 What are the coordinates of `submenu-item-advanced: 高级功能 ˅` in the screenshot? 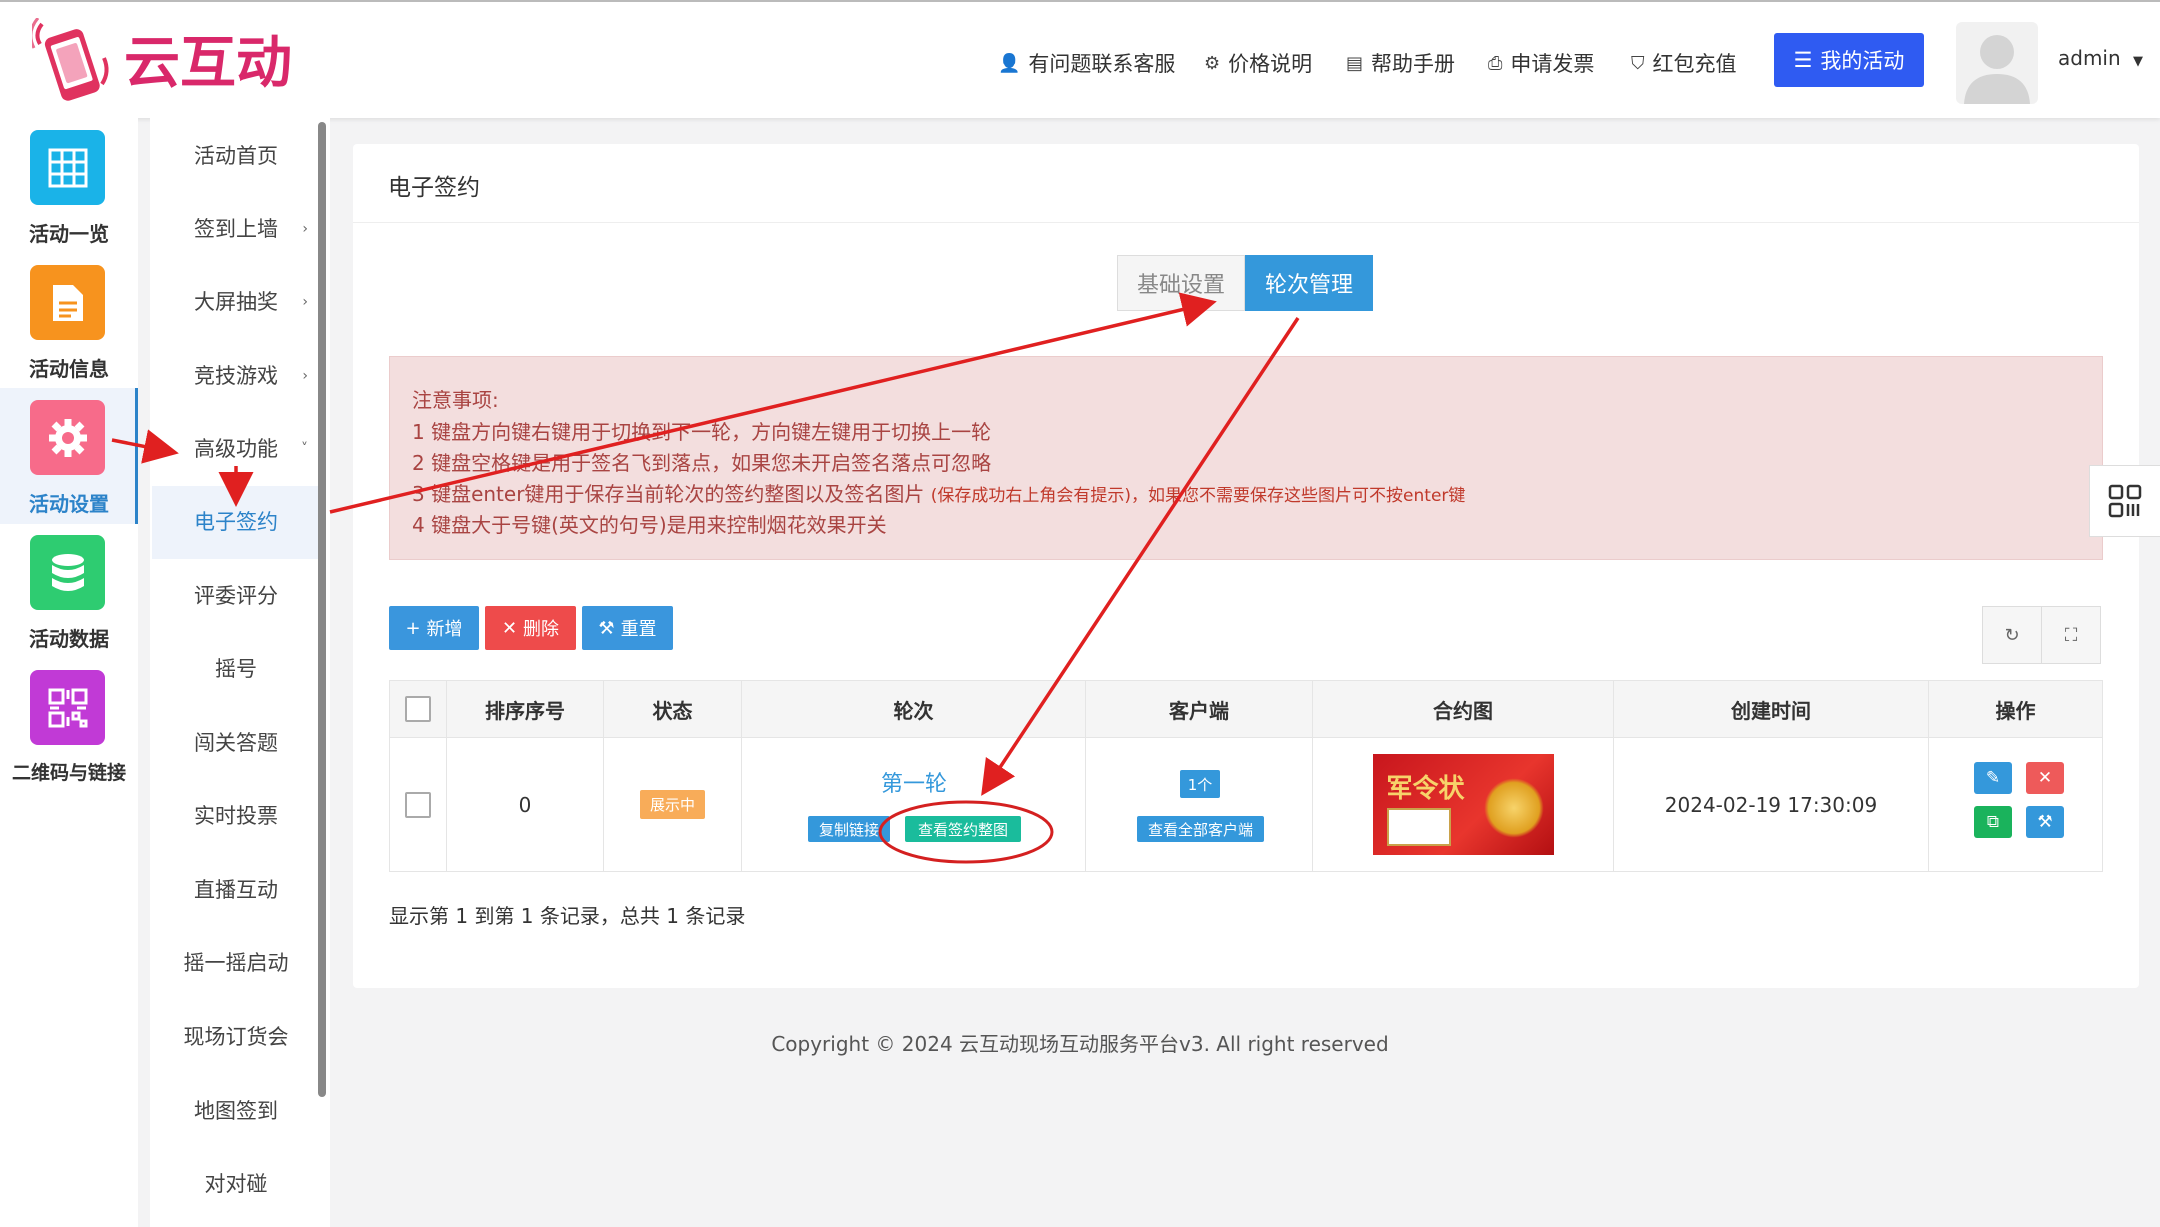 It's located at (236, 449).